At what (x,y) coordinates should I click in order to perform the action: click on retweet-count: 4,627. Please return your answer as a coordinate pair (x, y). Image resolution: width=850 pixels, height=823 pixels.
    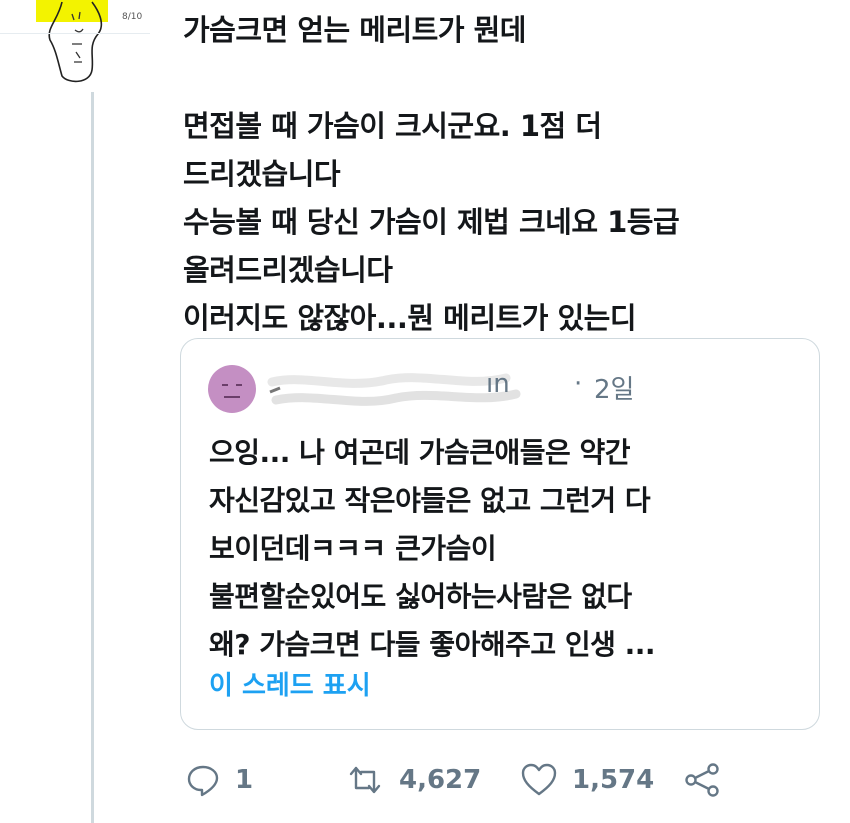
    Looking at the image, I should click on (440, 780).